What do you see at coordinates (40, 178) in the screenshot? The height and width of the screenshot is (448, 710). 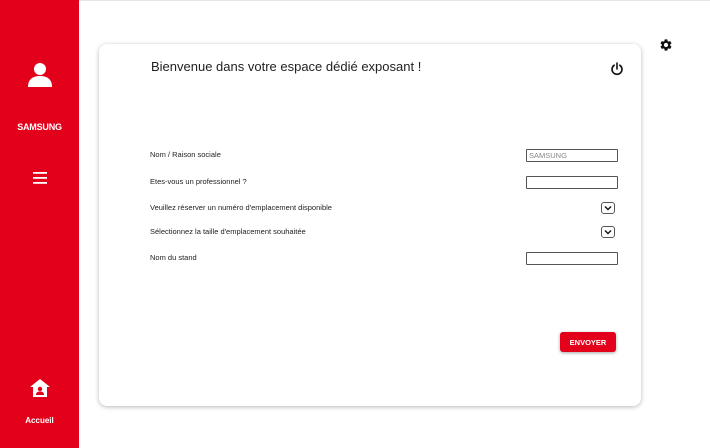 I see `menu-icon` at bounding box center [40, 178].